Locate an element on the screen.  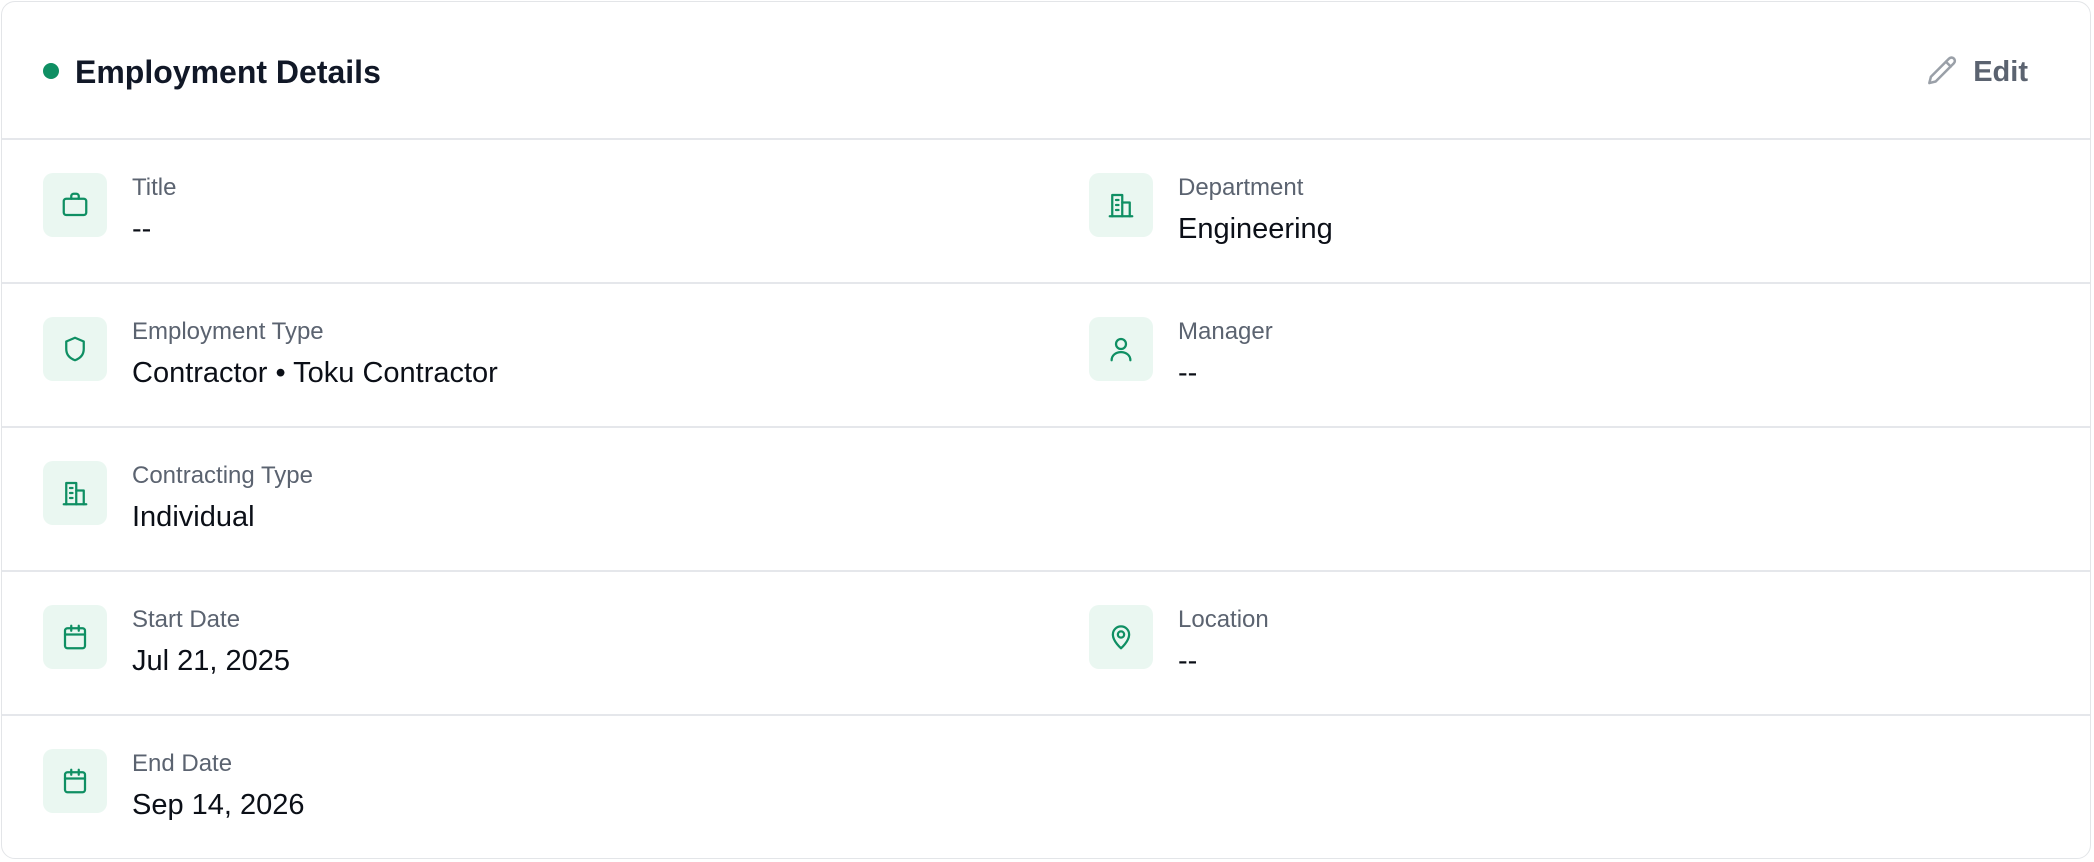
field-label: Title is located at coordinates (154, 187).